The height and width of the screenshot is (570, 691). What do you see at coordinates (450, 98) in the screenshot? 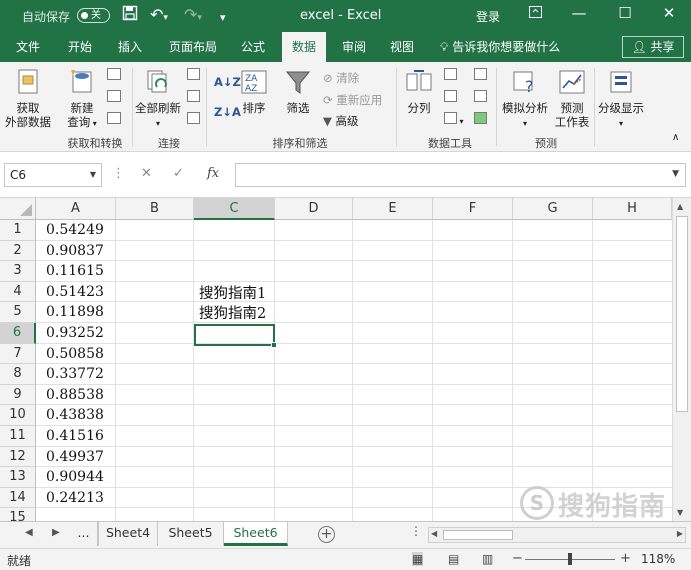
I see `remove-duplicates-icon` at bounding box center [450, 98].